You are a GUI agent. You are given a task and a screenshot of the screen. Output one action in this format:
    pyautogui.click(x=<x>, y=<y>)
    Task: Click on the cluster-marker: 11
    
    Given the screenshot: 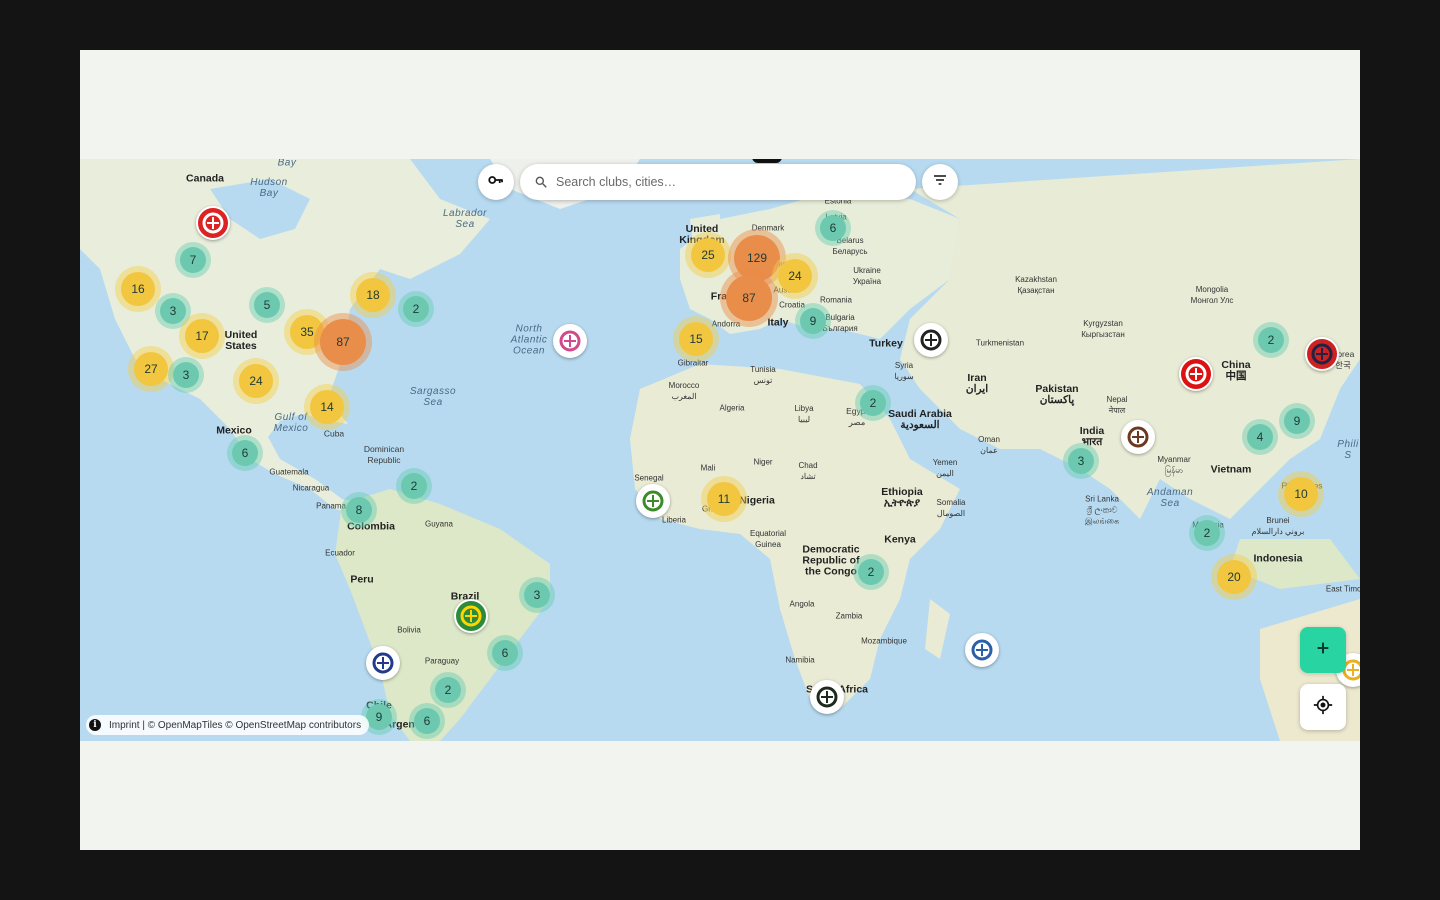 What is the action you would take?
    pyautogui.click(x=724, y=499)
    